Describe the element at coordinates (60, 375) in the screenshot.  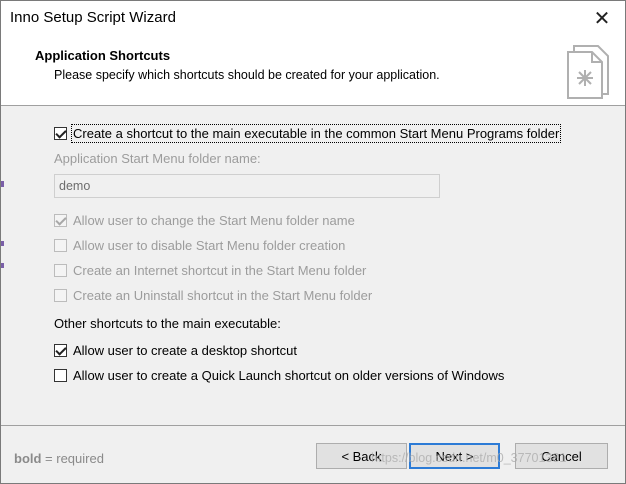
I see `quick-launch-checkbox` at that location.